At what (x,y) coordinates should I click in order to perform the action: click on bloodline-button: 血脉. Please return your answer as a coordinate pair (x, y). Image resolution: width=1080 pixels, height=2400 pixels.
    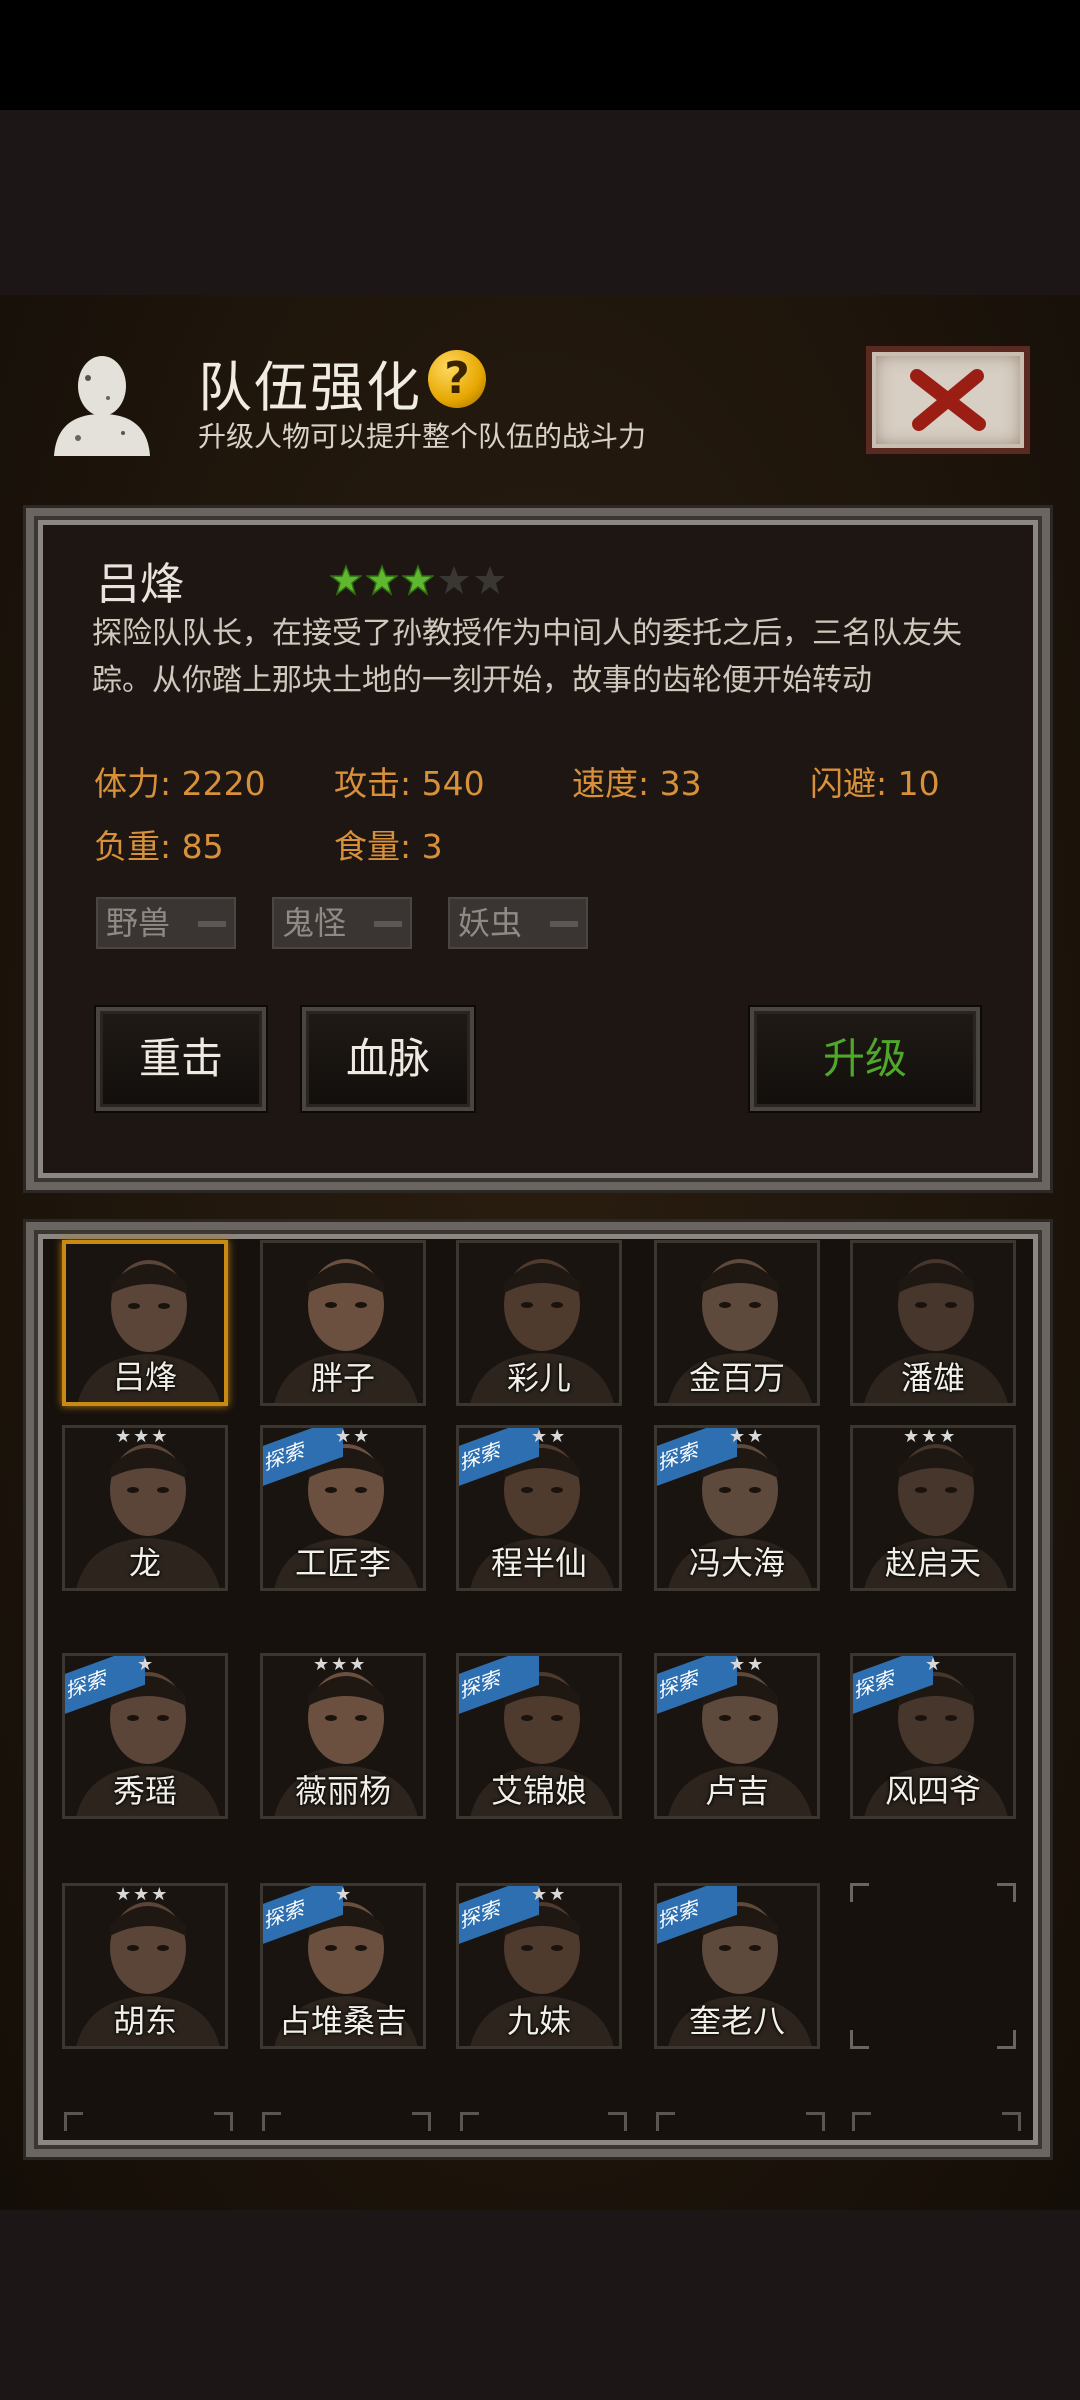
    Looking at the image, I should click on (388, 1059).